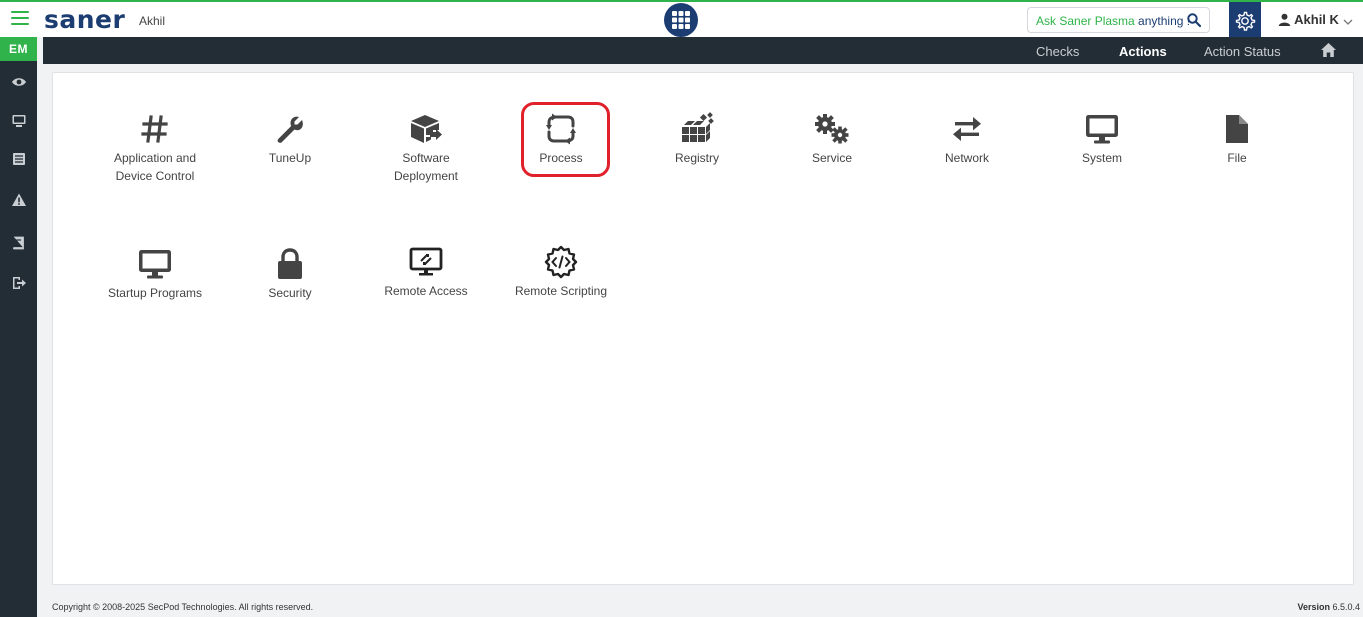 The height and width of the screenshot is (617, 1363). Describe the element at coordinates (1346, 607) in the screenshot. I see `version-number: 6.5.0.4` at that location.